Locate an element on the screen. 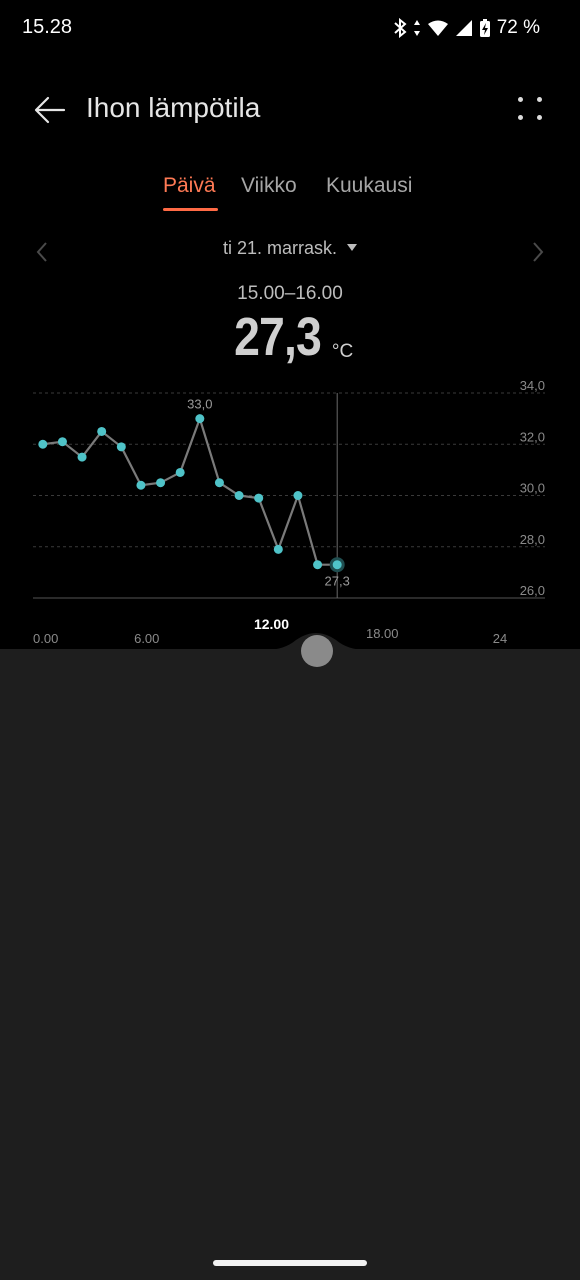 Image resolution: width=580 pixels, height=1280 pixels. y-tick-label: 28,0 is located at coordinates (532, 539).